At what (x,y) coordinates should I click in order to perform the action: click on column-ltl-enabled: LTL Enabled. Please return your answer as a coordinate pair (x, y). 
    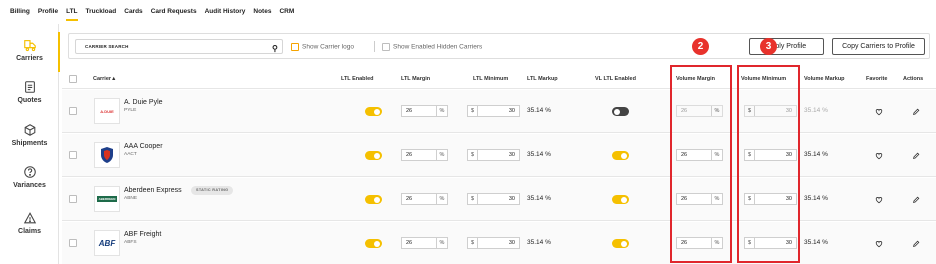
    Looking at the image, I should click on (357, 79).